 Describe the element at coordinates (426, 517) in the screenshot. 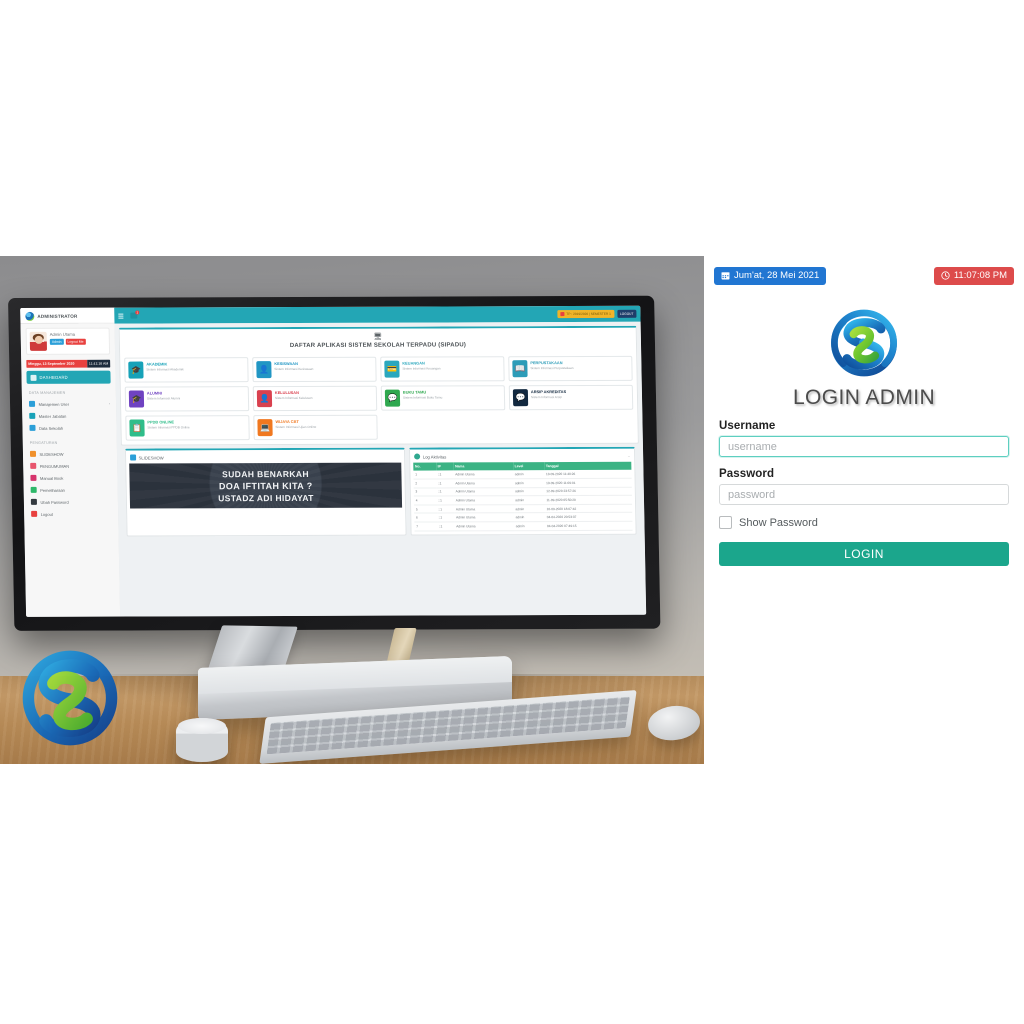

I see `cell-no: 6` at that location.